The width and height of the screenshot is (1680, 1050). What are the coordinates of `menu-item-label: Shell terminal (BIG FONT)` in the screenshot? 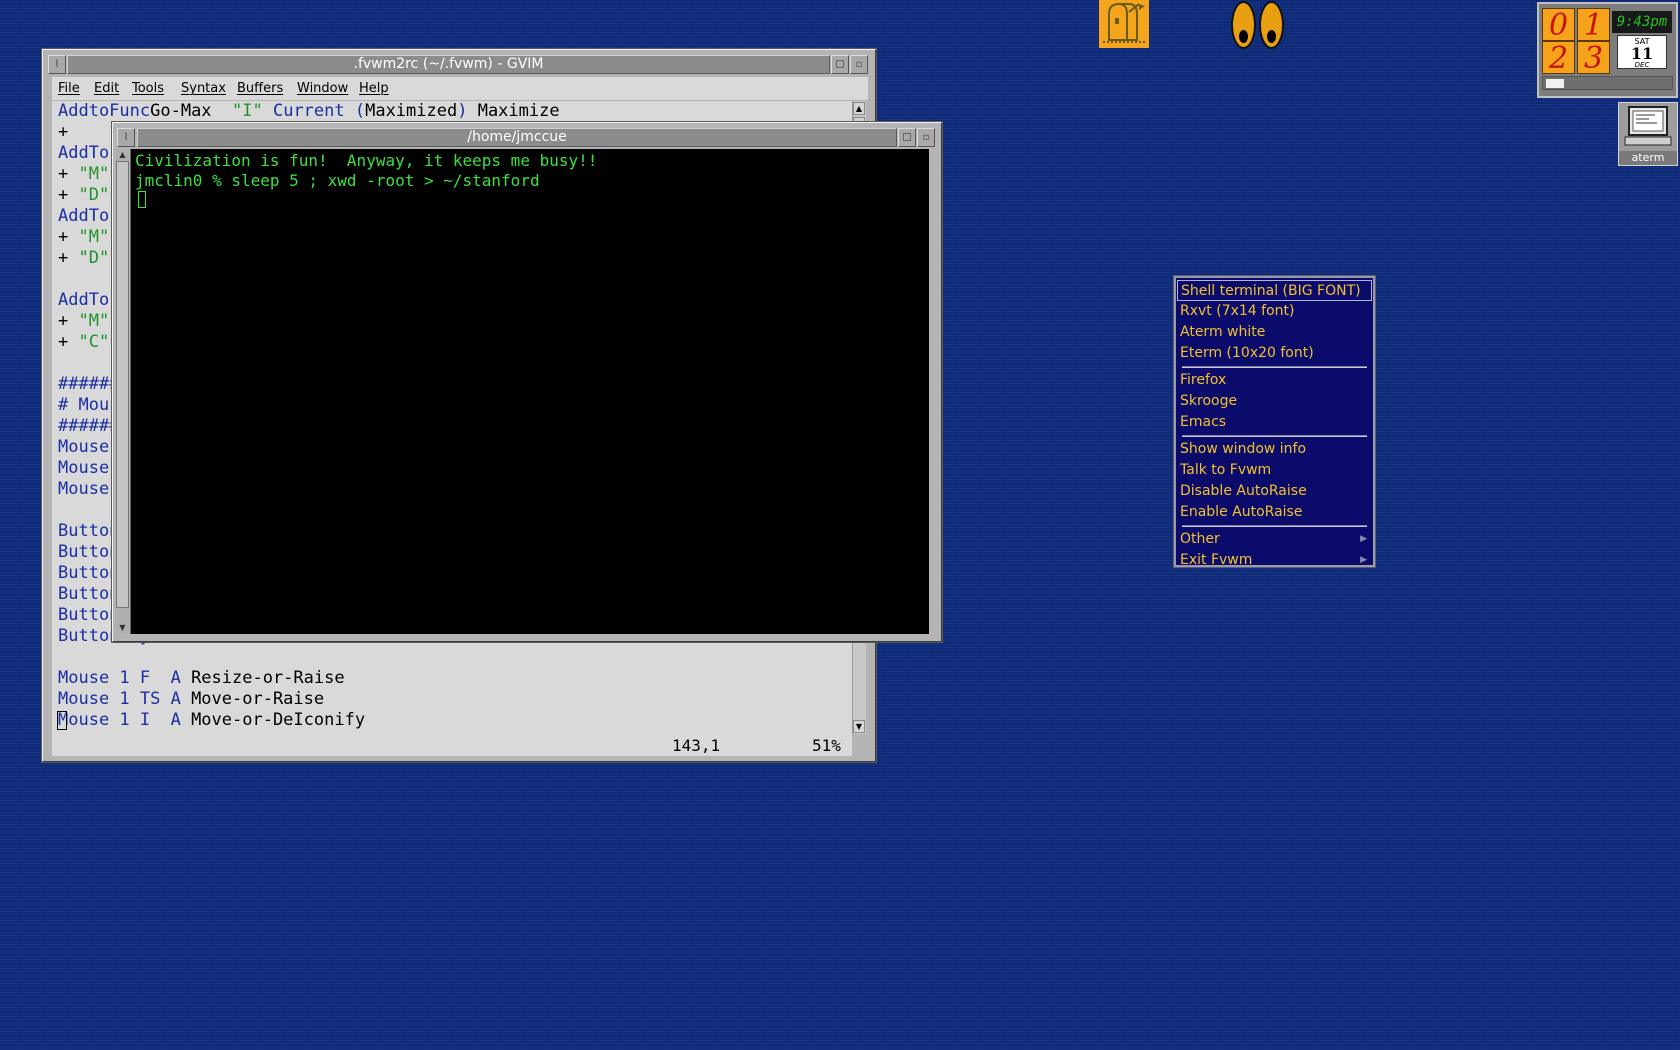 It's located at (1271, 291).